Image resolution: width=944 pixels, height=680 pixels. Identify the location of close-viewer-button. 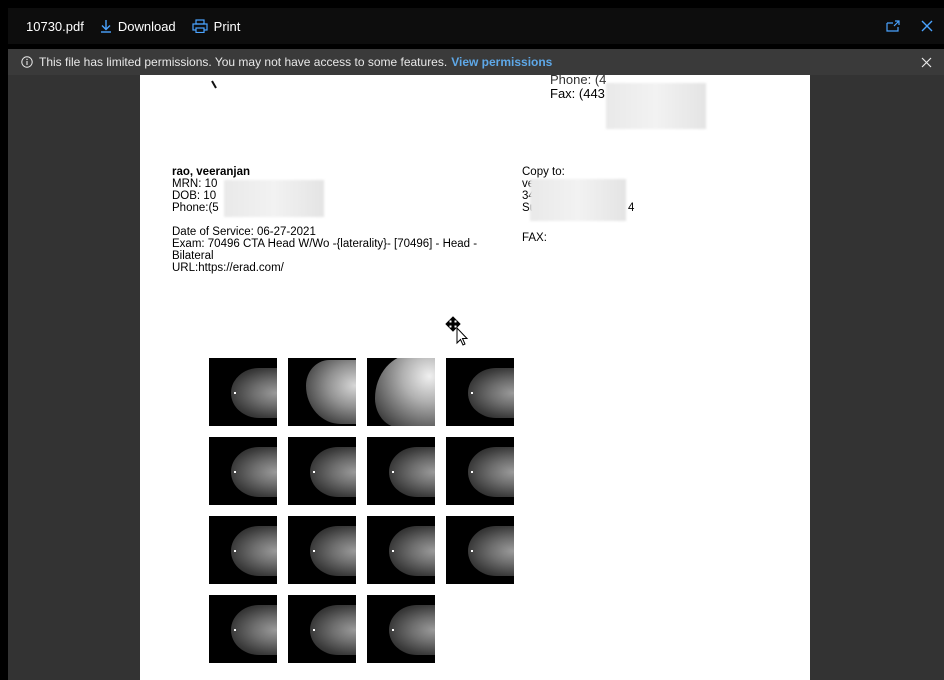
(927, 26).